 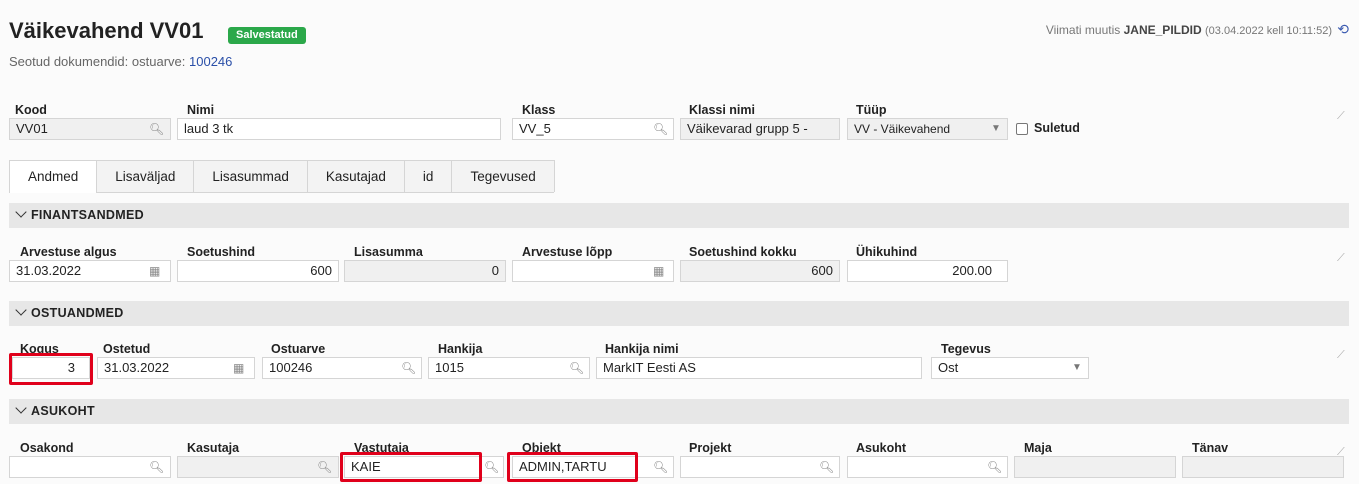 What do you see at coordinates (503, 176) in the screenshot?
I see `tab-tegevused: Tegevused` at bounding box center [503, 176].